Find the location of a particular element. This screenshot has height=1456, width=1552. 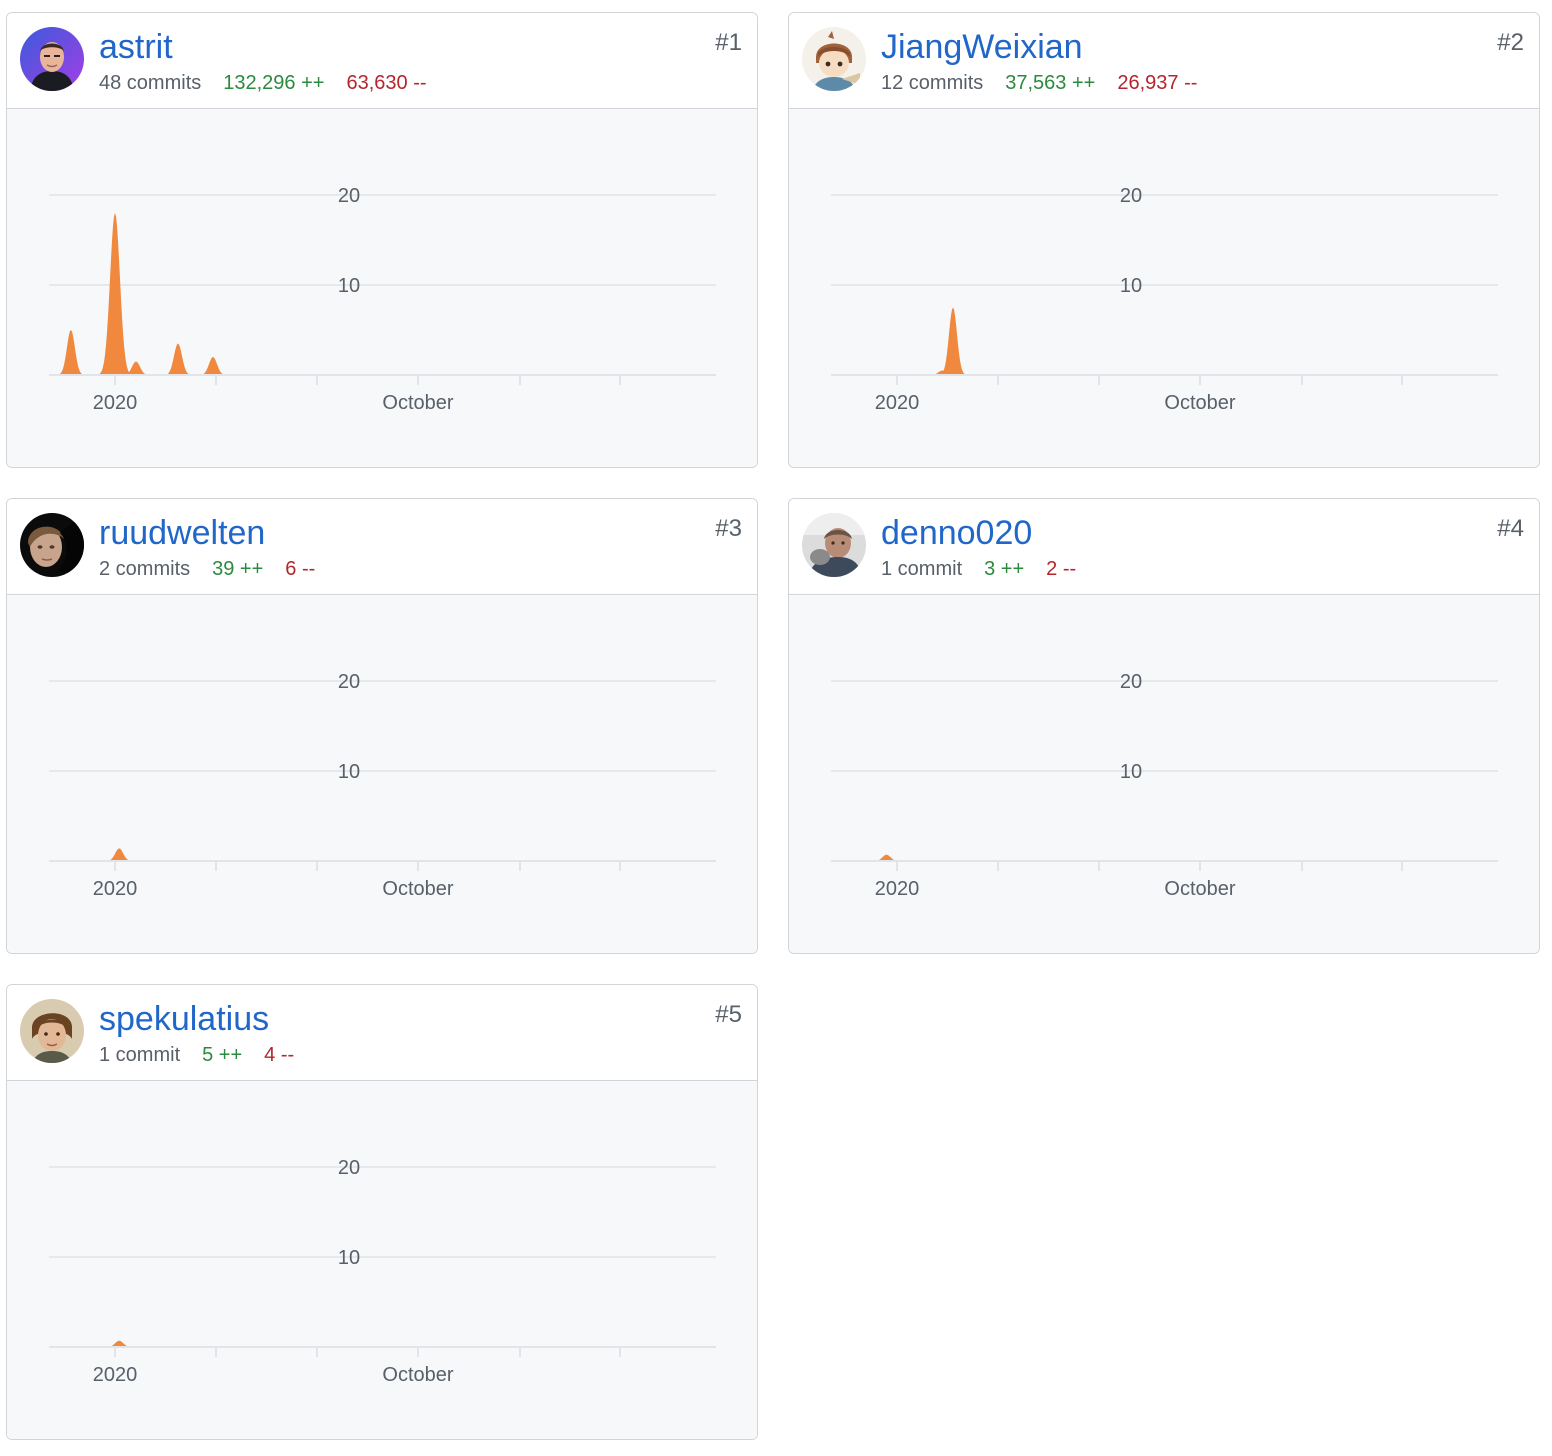

additions-count: 132,296 ++ is located at coordinates (274, 83).